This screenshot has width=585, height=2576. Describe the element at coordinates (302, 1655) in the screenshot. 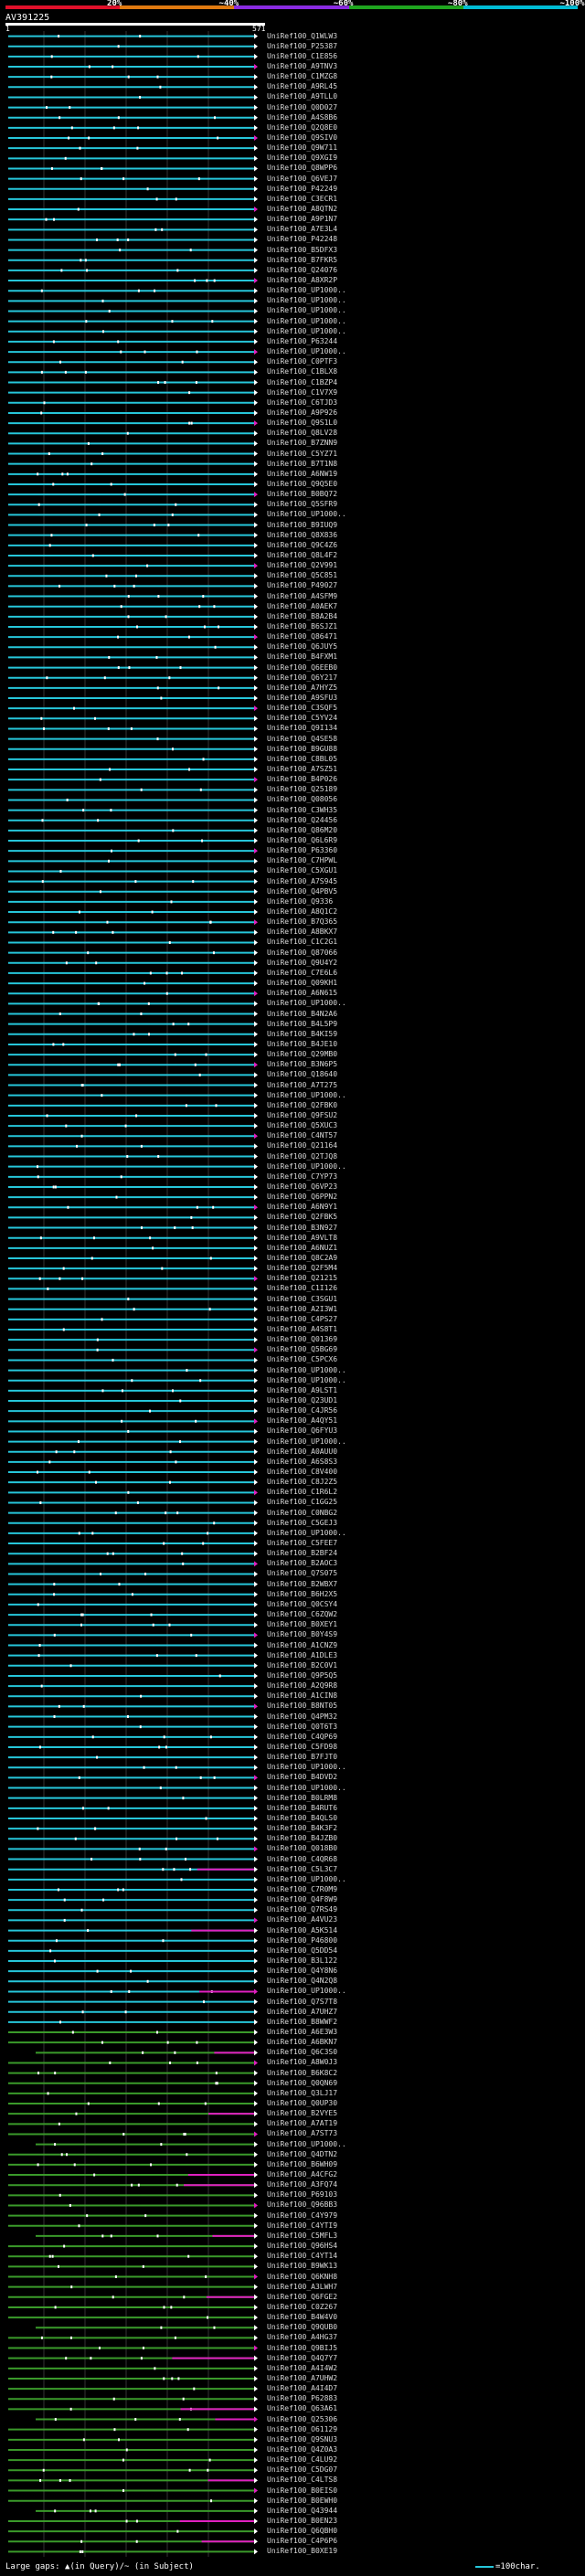

I see `hit-link: UniRef100_A1DLE3` at that location.